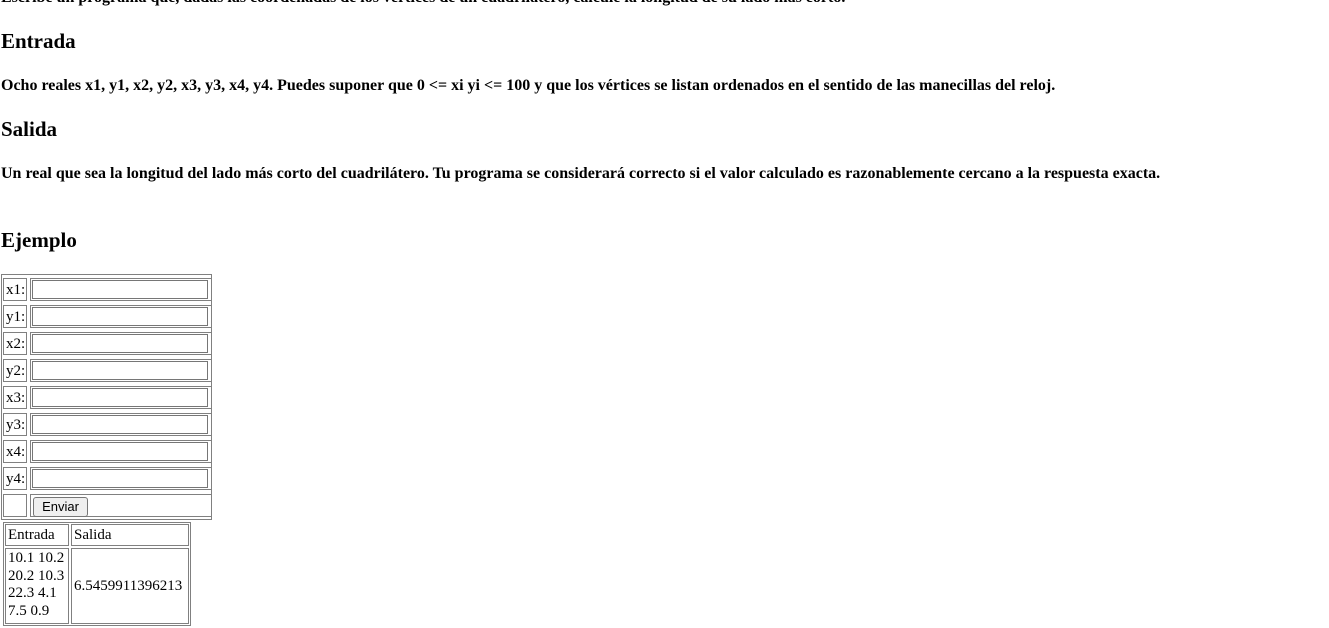  What do you see at coordinates (120, 478) in the screenshot?
I see `y4-input` at bounding box center [120, 478].